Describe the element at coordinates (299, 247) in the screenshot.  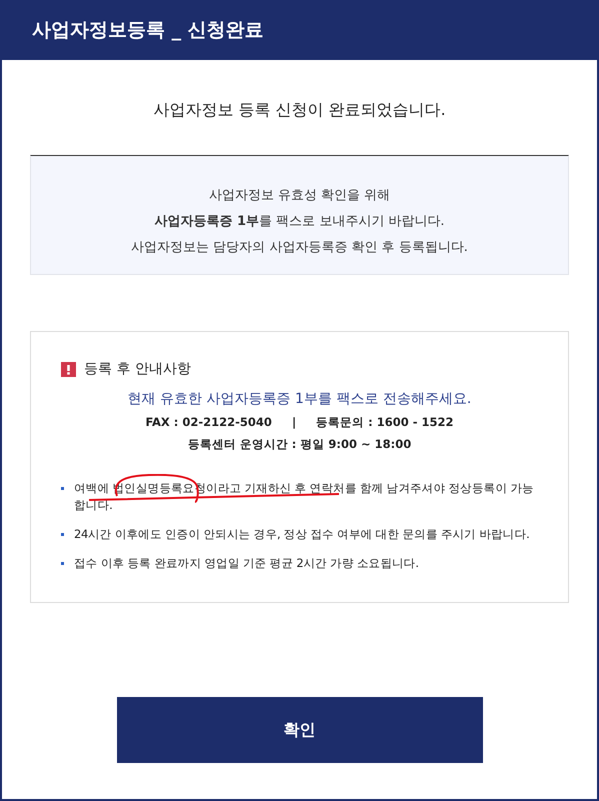
I see `info-text: 사업자정보는 담당자의 사업자등록증 확인 후 등록됩니다.` at that location.